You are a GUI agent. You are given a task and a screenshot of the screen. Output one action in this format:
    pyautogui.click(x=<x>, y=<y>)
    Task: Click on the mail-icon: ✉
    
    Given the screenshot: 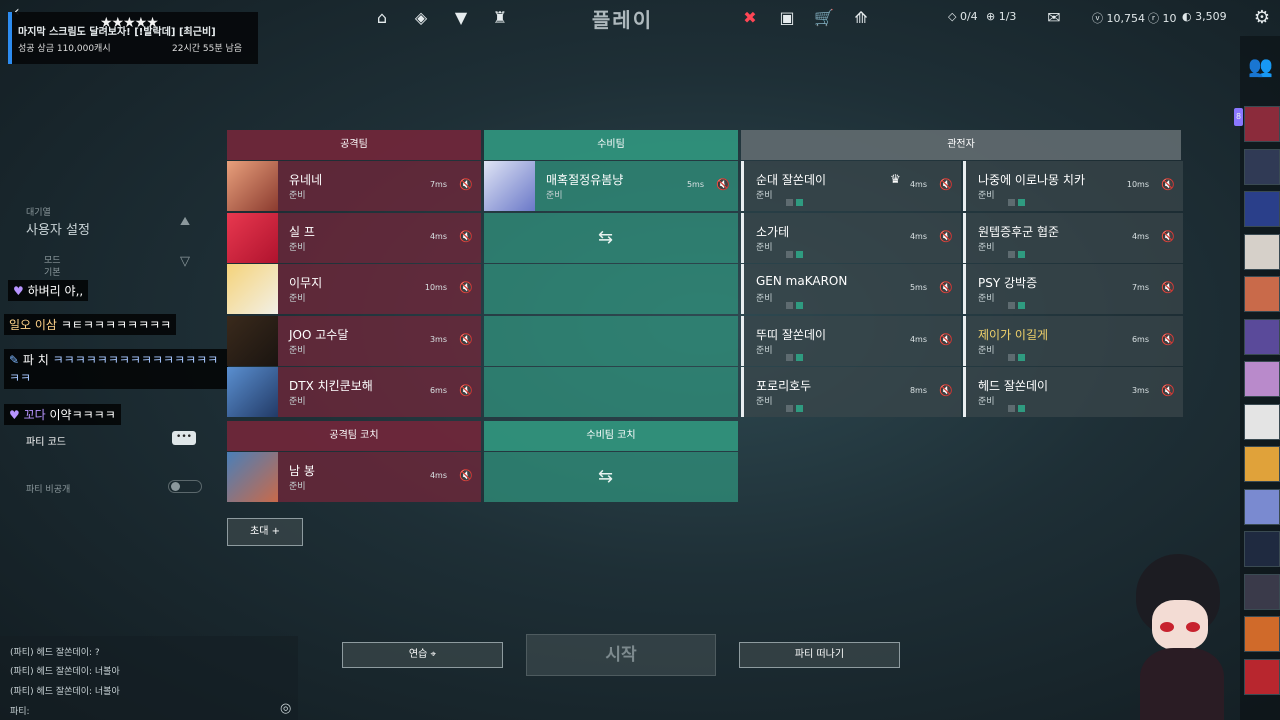 What is the action you would take?
    pyautogui.click(x=1054, y=18)
    